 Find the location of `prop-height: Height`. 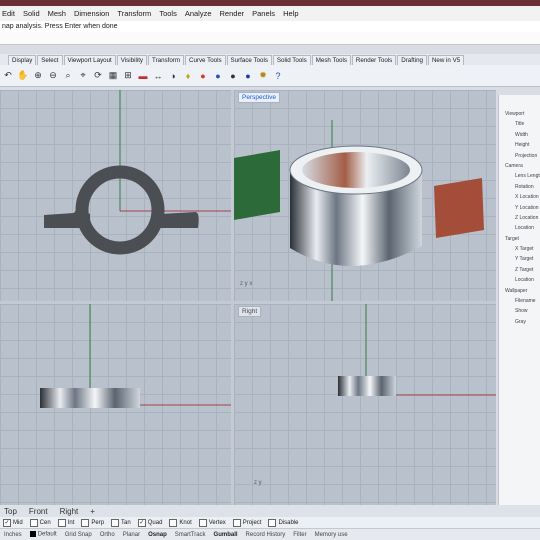

prop-height: Height is located at coordinates (519, 145).